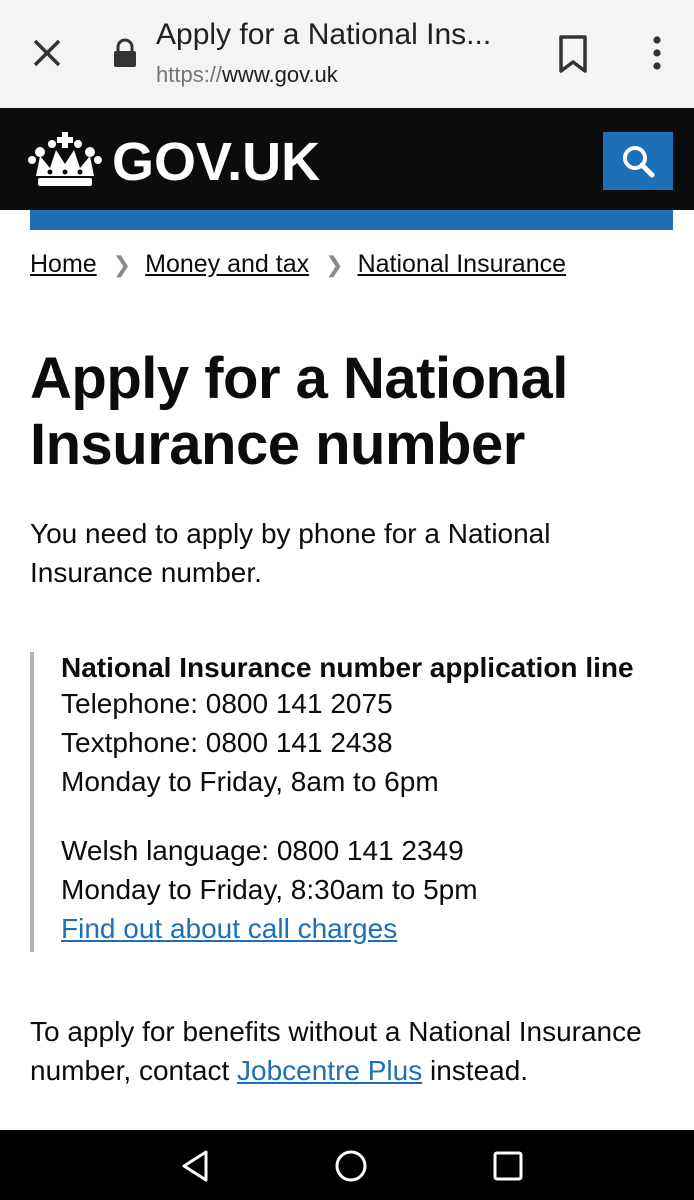 The image size is (694, 1200). What do you see at coordinates (462, 264) in the screenshot?
I see `breadcrumb-national-insurance: National Insurance` at bounding box center [462, 264].